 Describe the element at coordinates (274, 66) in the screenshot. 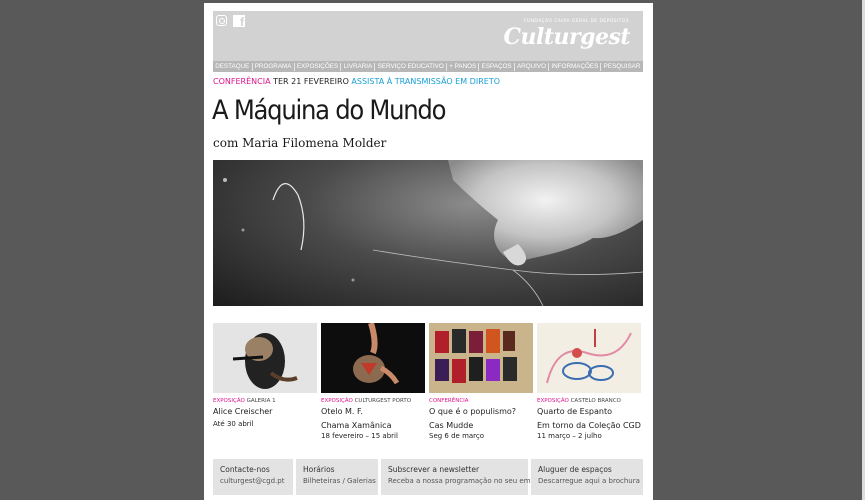

I see `nav-item-programa: PROGRAMA` at that location.